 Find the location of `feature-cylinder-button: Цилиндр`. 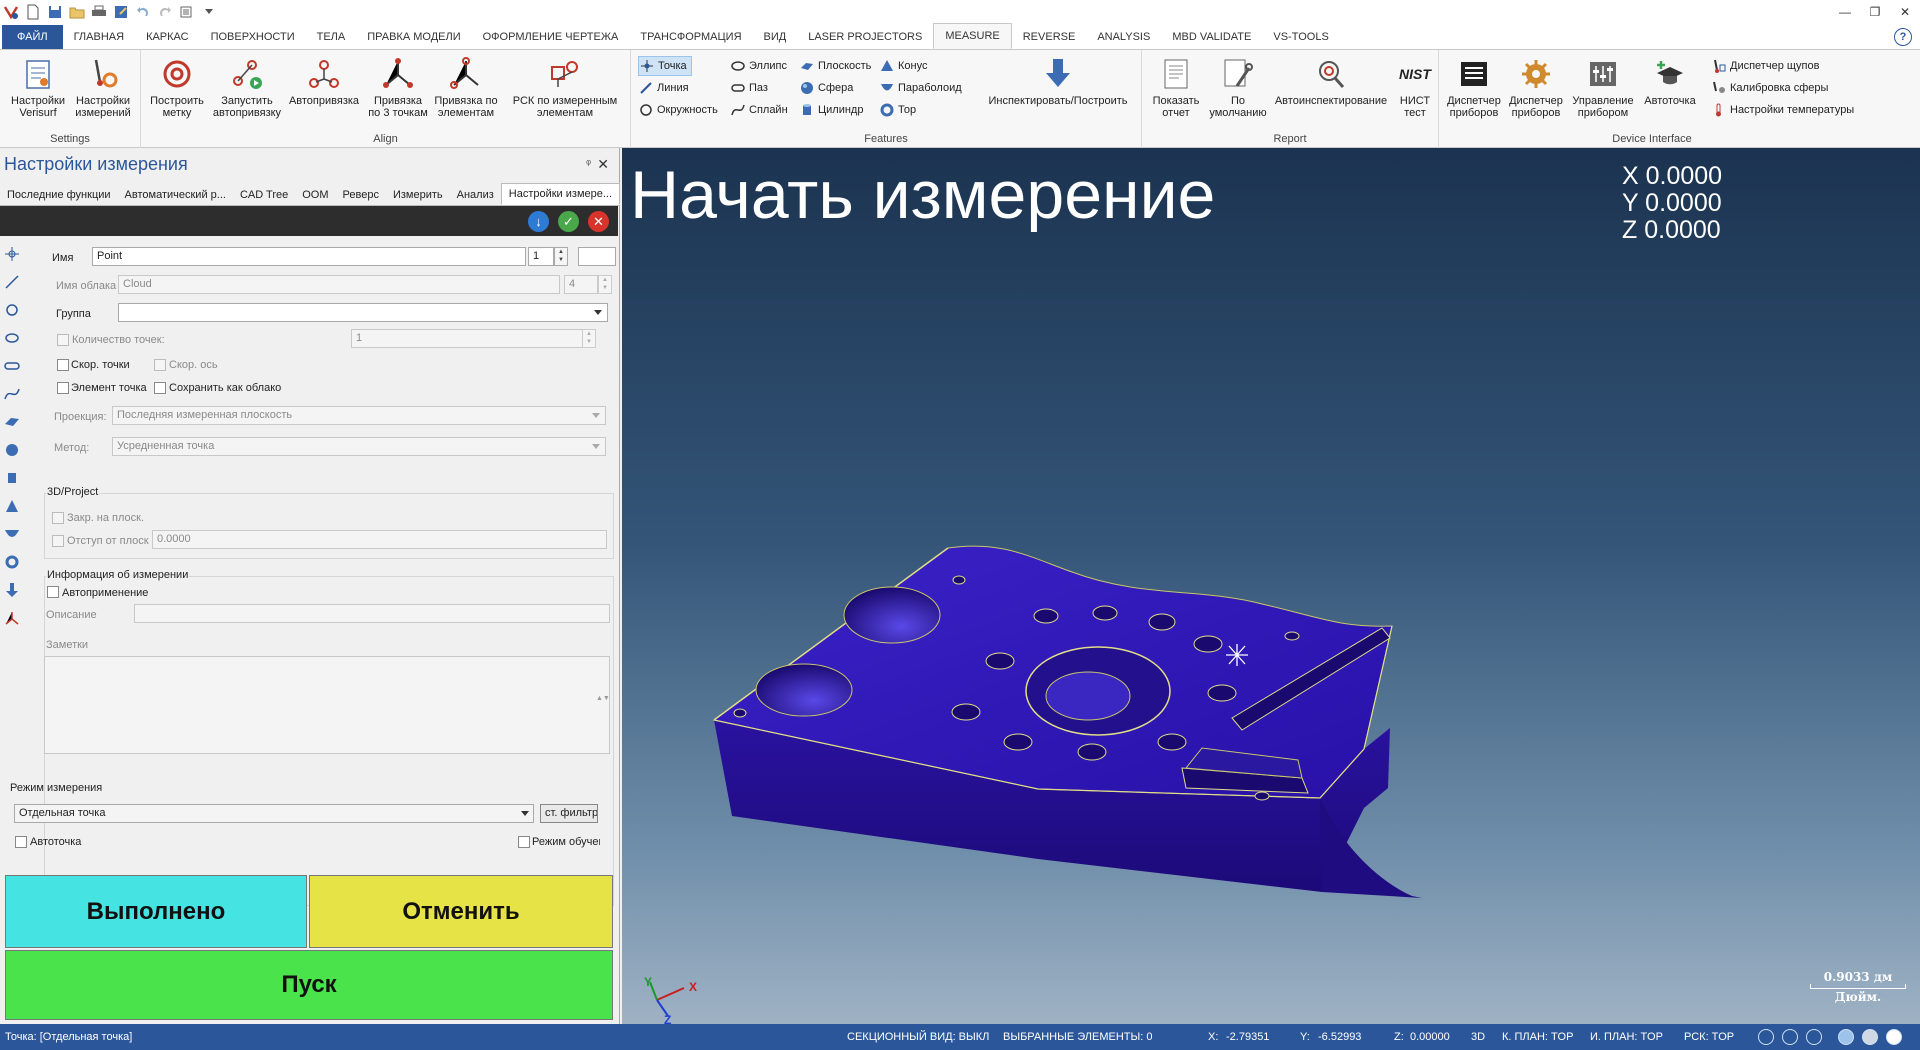

feature-cylinder-button: Цилиндр is located at coordinates (831, 110).